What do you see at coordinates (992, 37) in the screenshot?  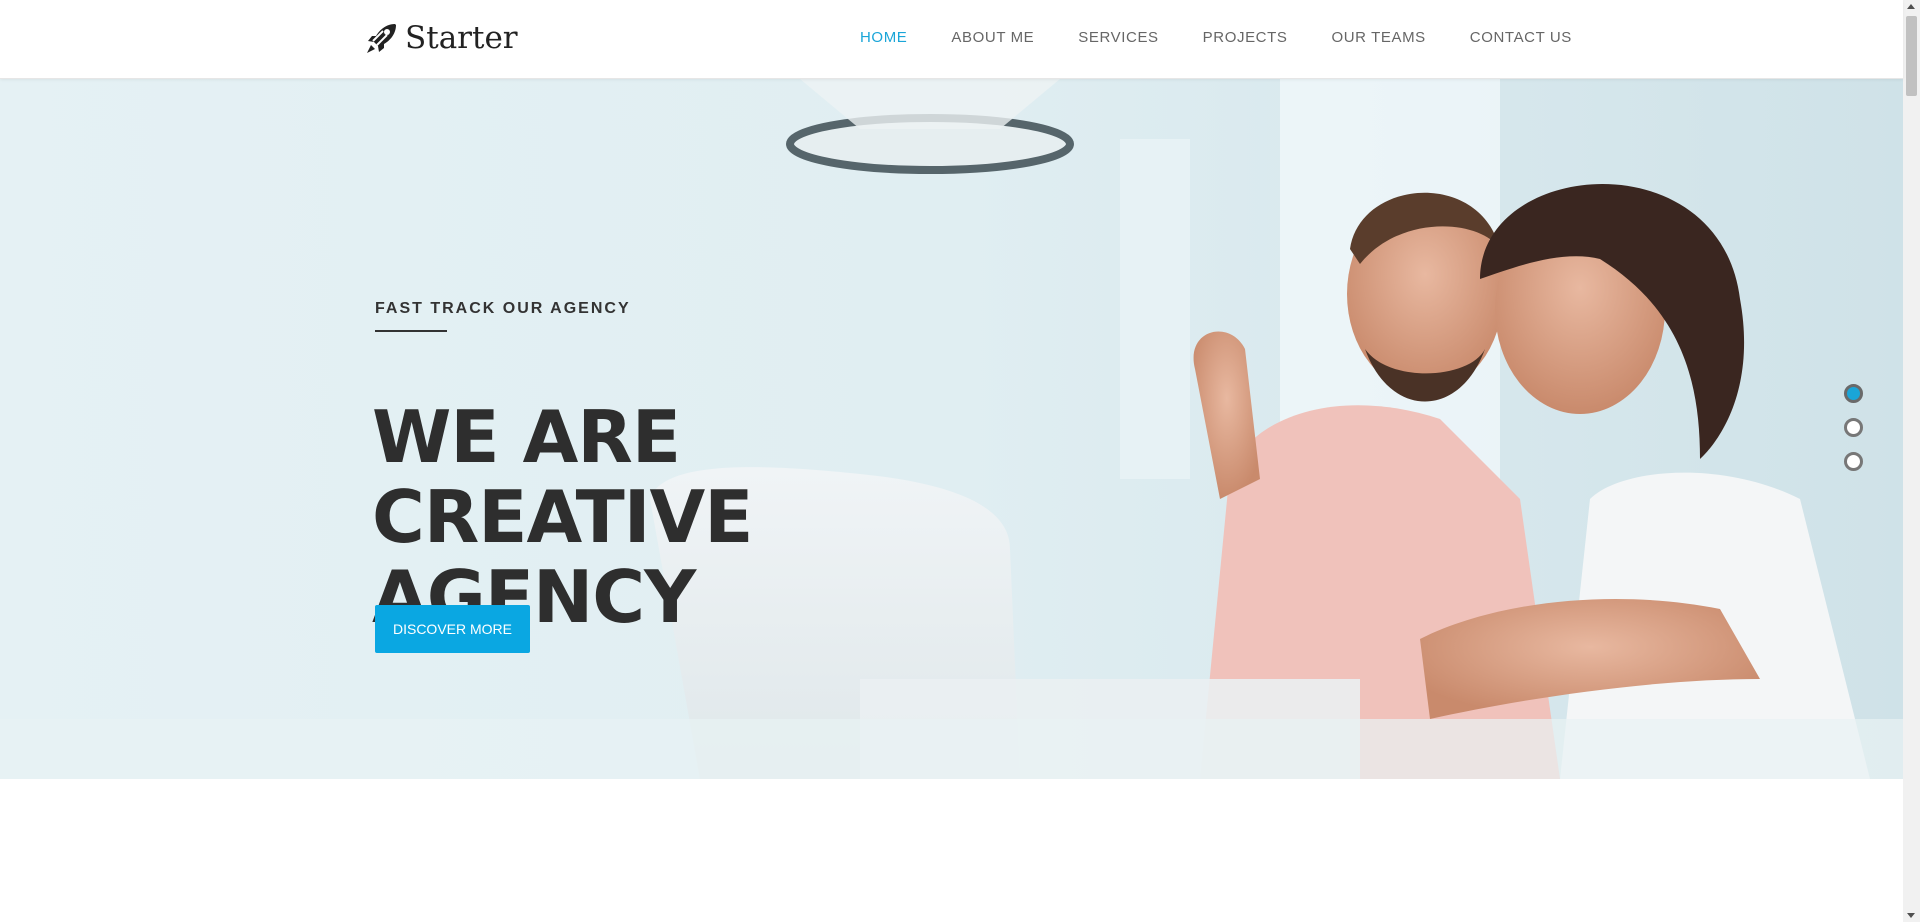 I see `nav-about-me: ABOUT ME` at bounding box center [992, 37].